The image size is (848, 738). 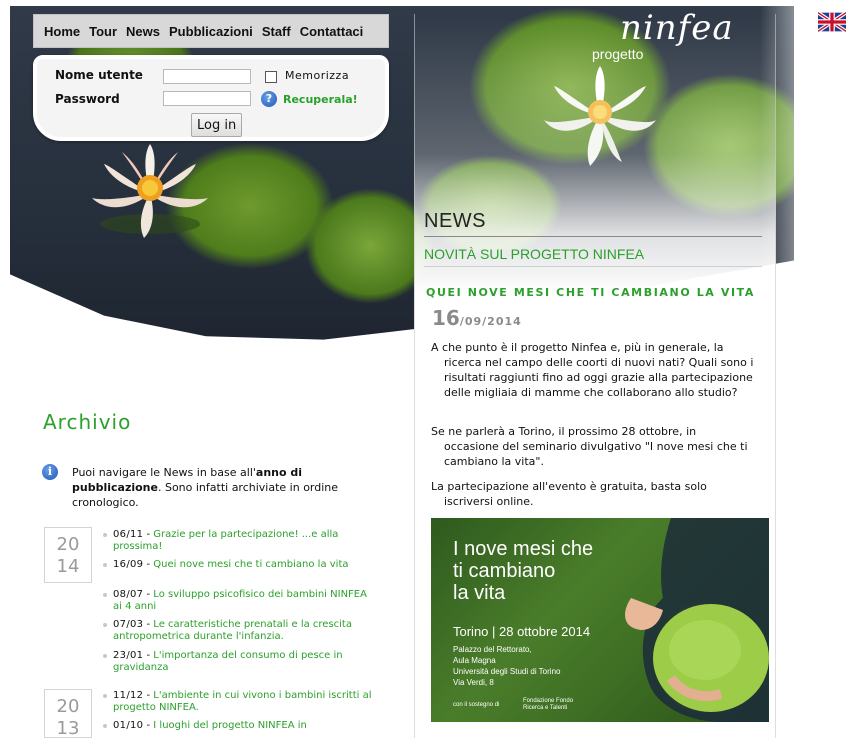 What do you see at coordinates (593, 236) in the screenshot?
I see `news-divider` at bounding box center [593, 236].